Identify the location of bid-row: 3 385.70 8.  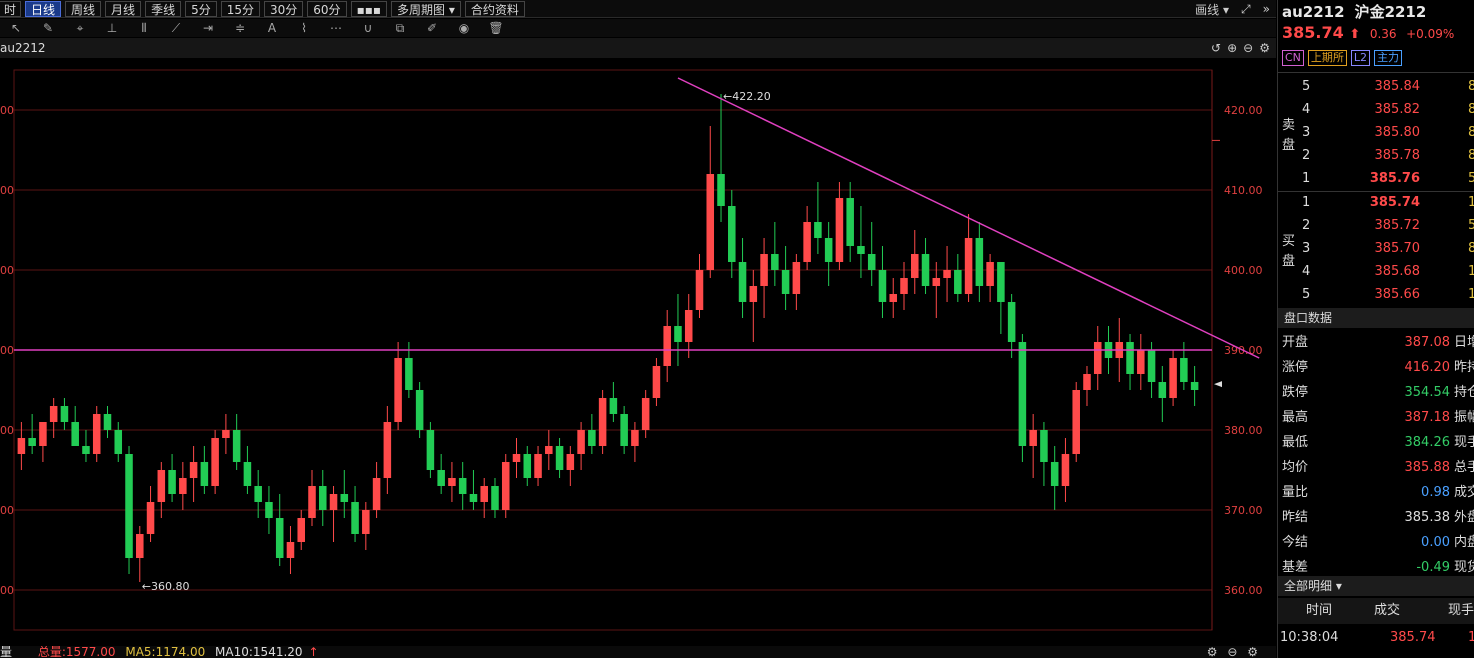
(1376, 249).